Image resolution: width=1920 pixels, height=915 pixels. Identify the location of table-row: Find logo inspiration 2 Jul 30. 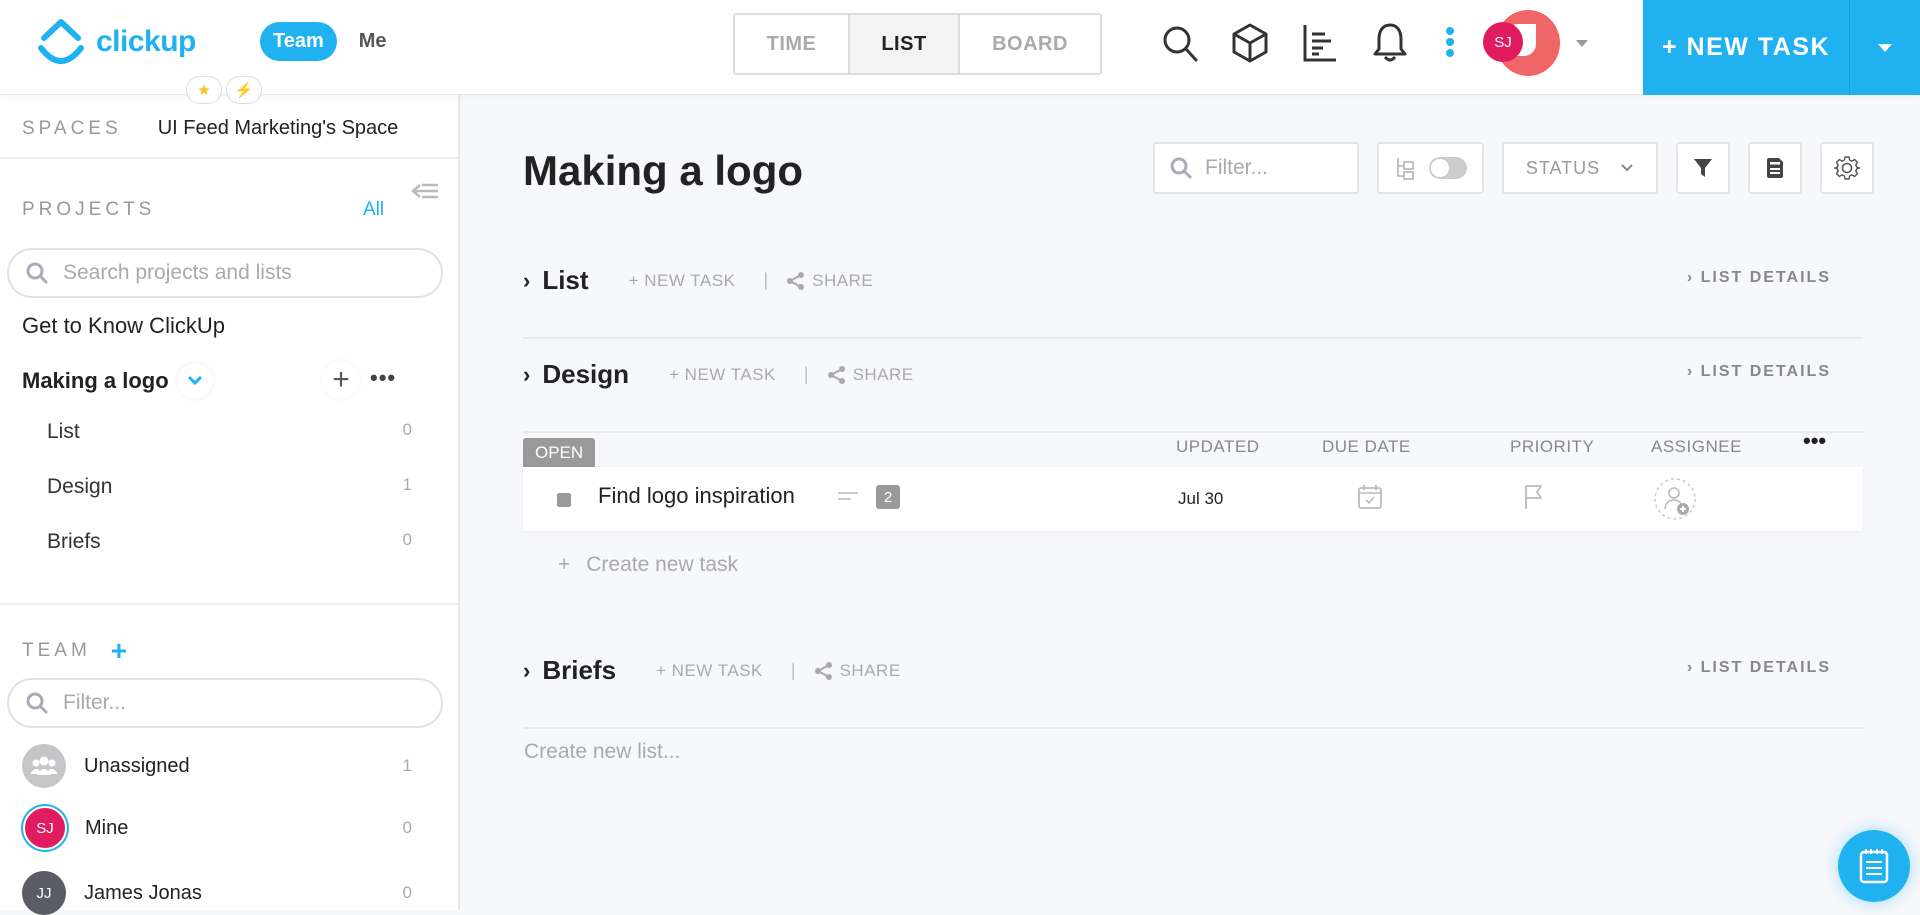
(1193, 499).